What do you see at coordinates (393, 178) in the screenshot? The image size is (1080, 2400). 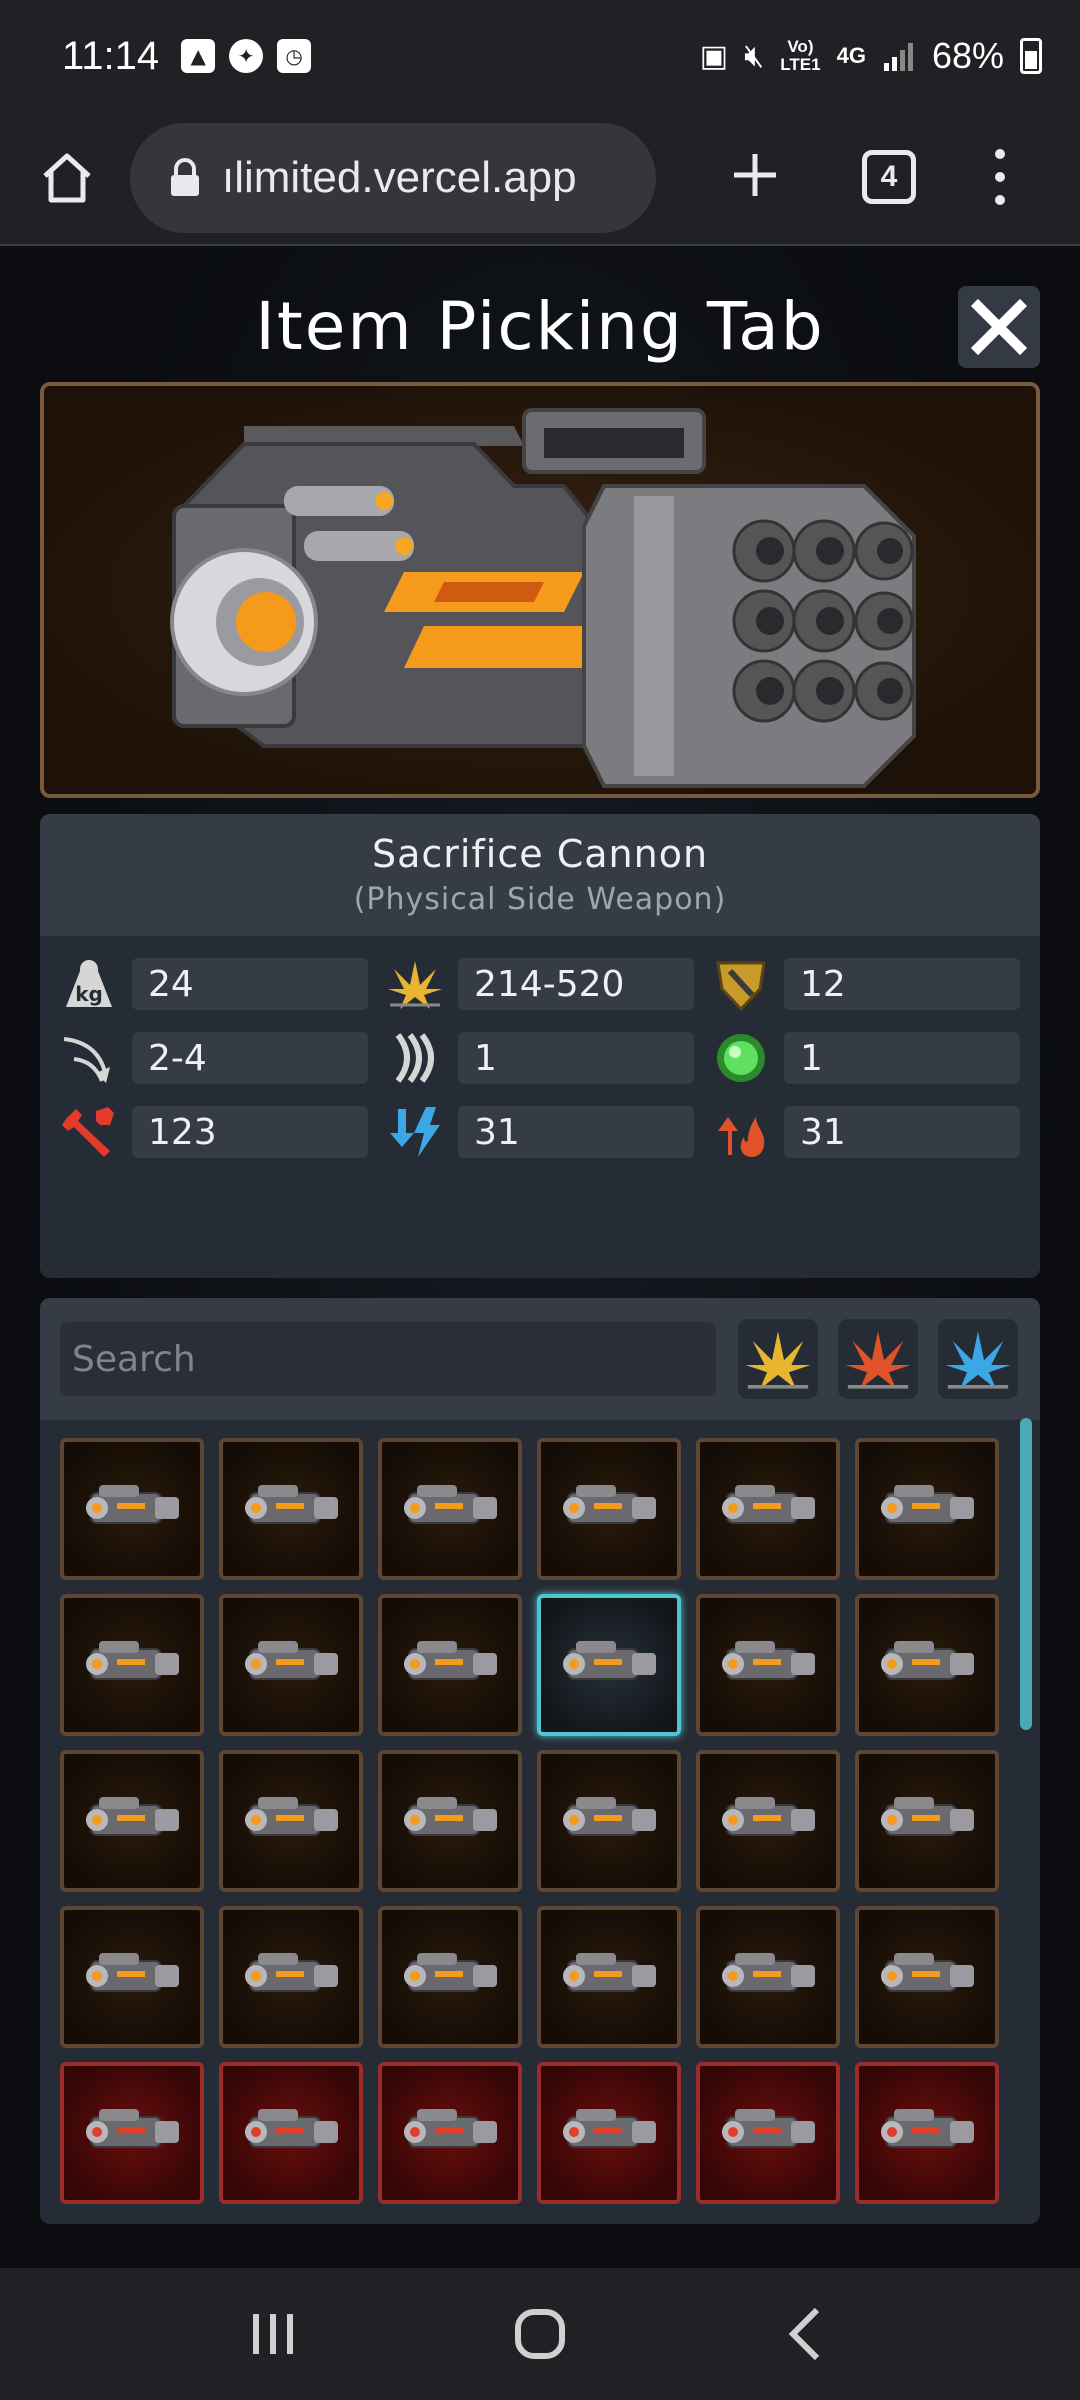 I see `address-bar: ılimited.vercel.app` at bounding box center [393, 178].